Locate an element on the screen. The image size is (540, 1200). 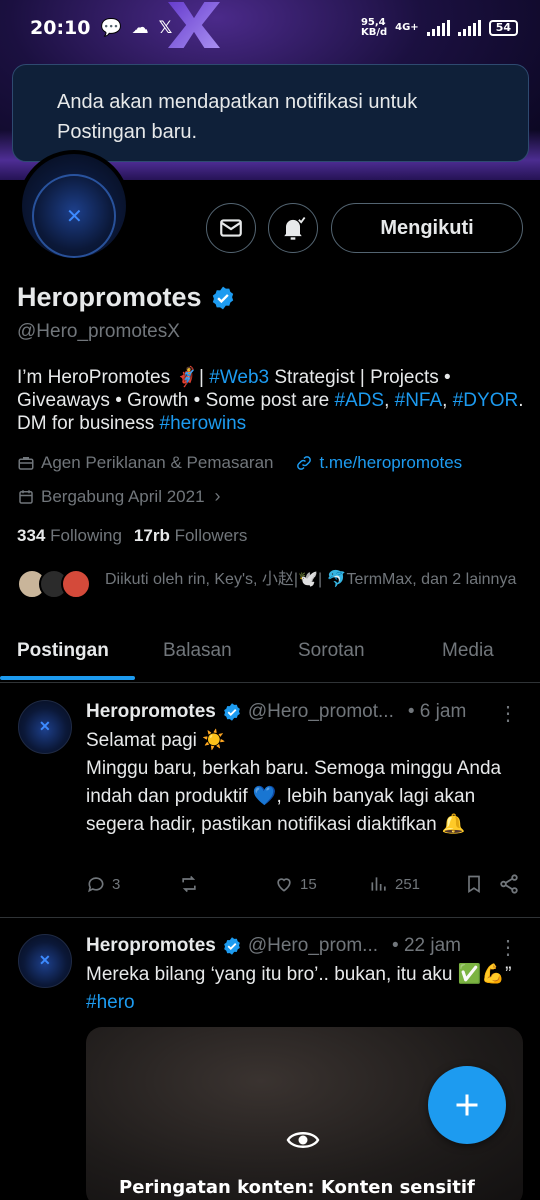
profile-category: Agen Periklanan & Pemasaran is located at coordinates (157, 462).